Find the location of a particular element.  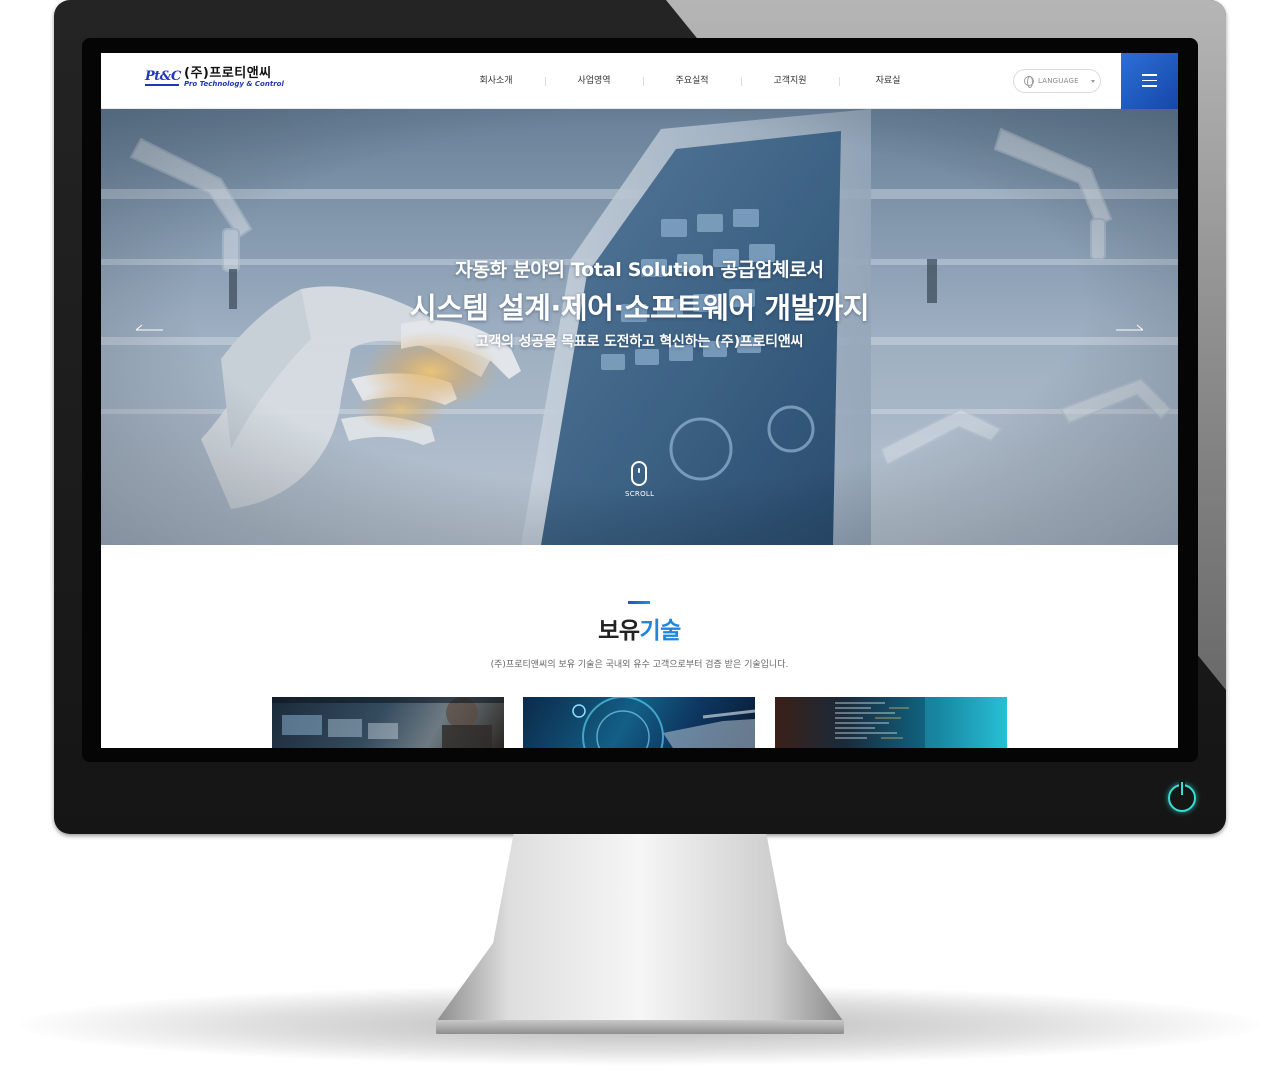

hero-caption: 고객의 성공을 목표로 도전하고 혁신하는 (주)프로티앤씨 is located at coordinates (639, 342).